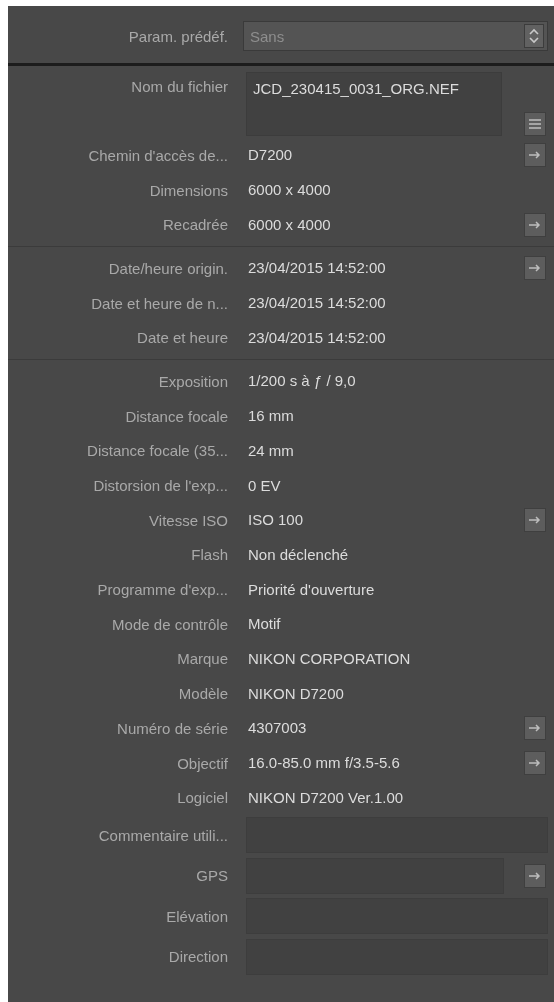  What do you see at coordinates (209, 555) in the screenshot?
I see `field-label: Flash` at bounding box center [209, 555].